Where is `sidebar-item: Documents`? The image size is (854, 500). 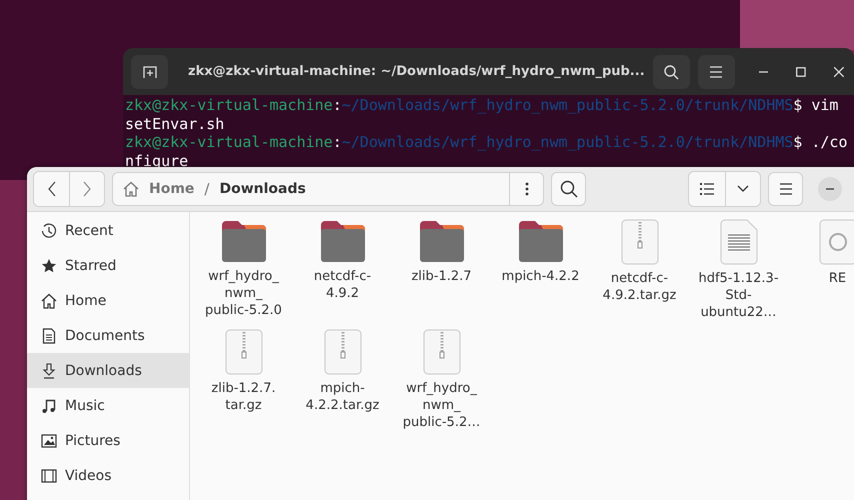
sidebar-item: Documents is located at coordinates (108, 335).